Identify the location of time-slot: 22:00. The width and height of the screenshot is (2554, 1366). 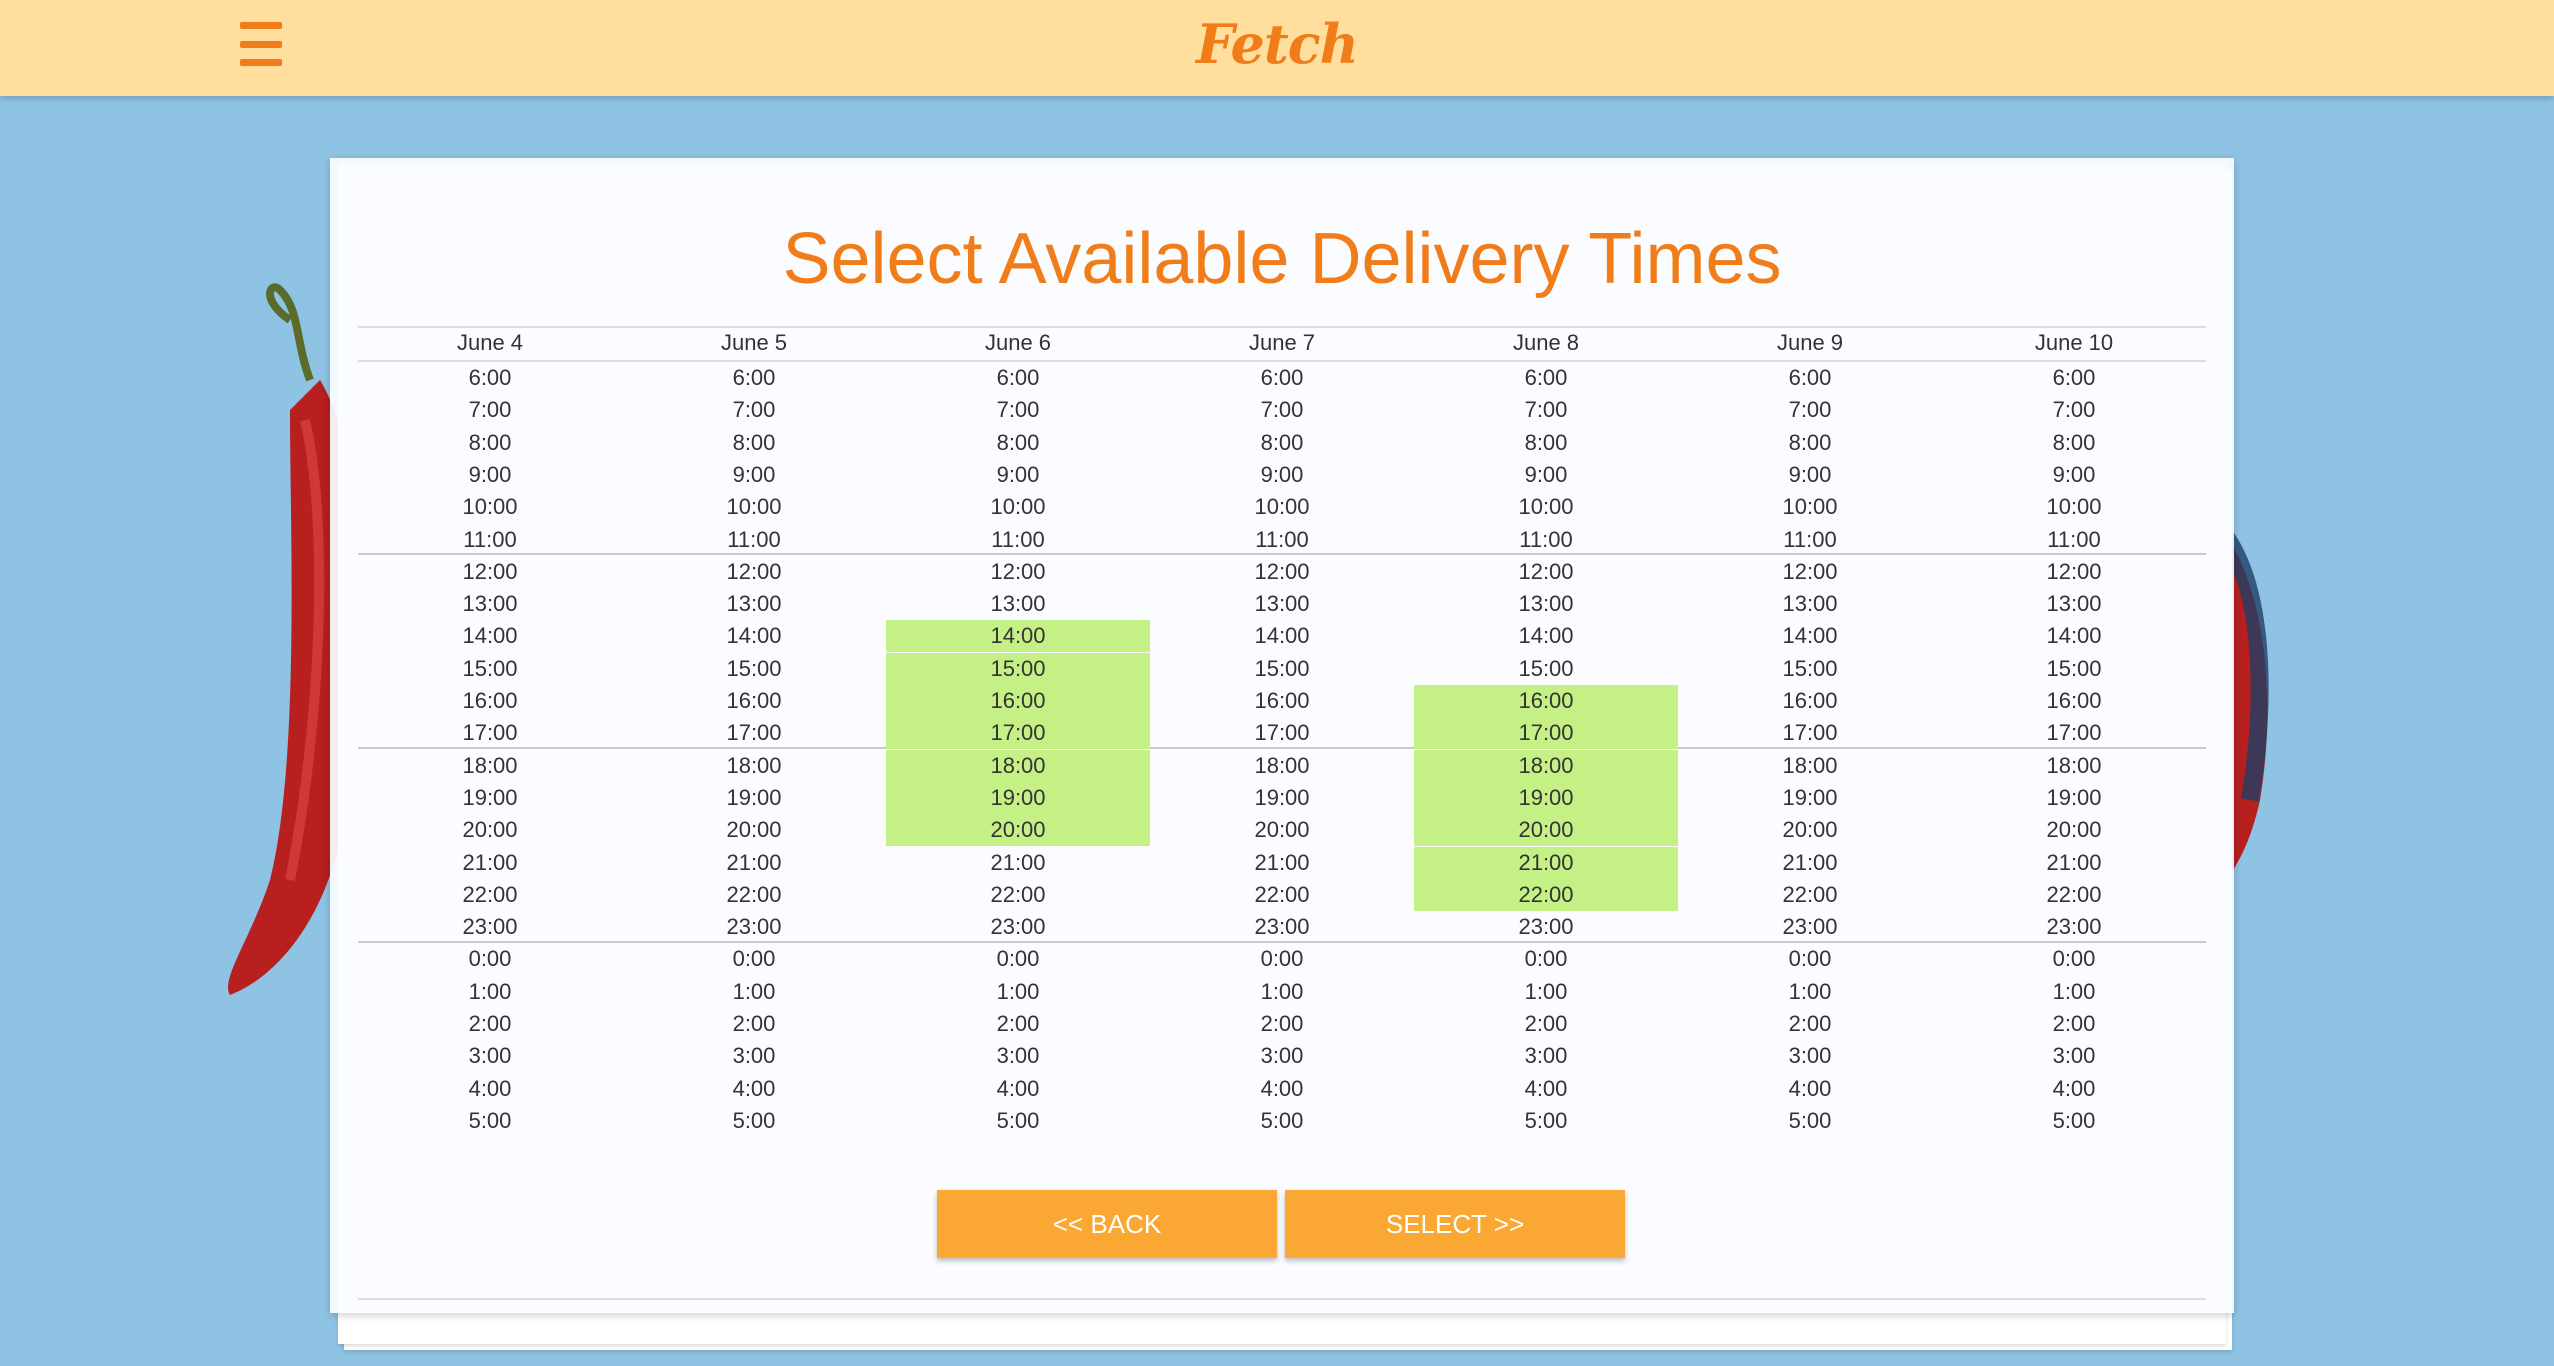
(1546, 894).